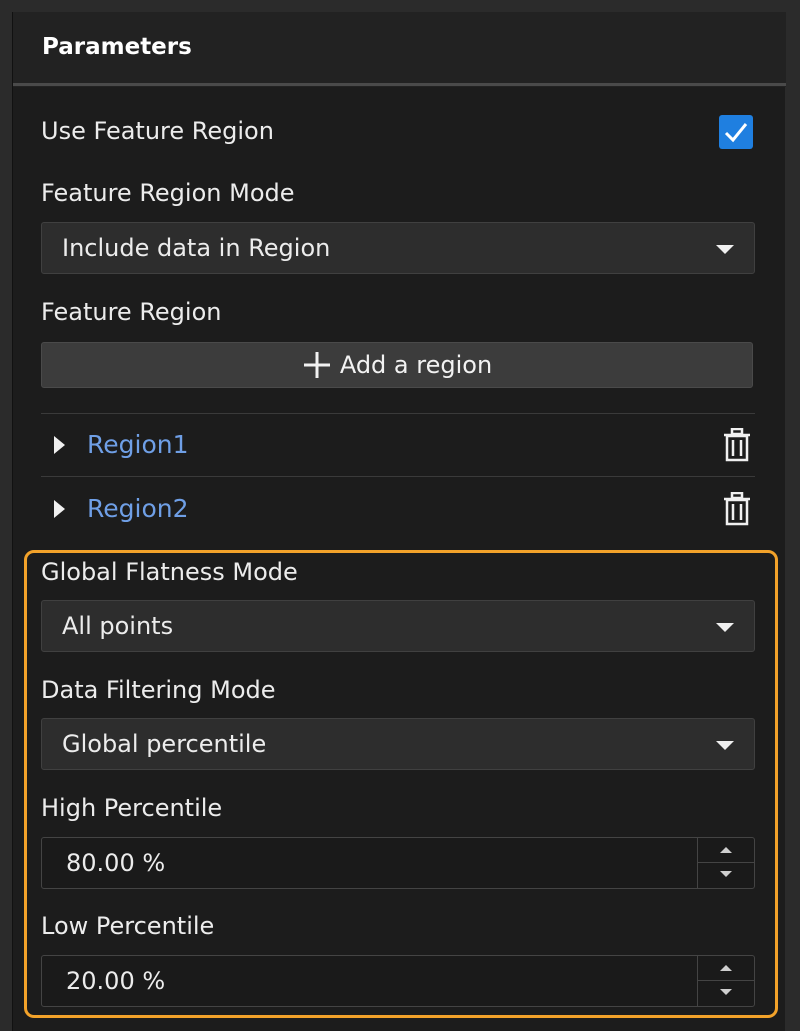  What do you see at coordinates (115, 981) in the screenshot?
I see `low-percentile-value: 20.00 %` at bounding box center [115, 981].